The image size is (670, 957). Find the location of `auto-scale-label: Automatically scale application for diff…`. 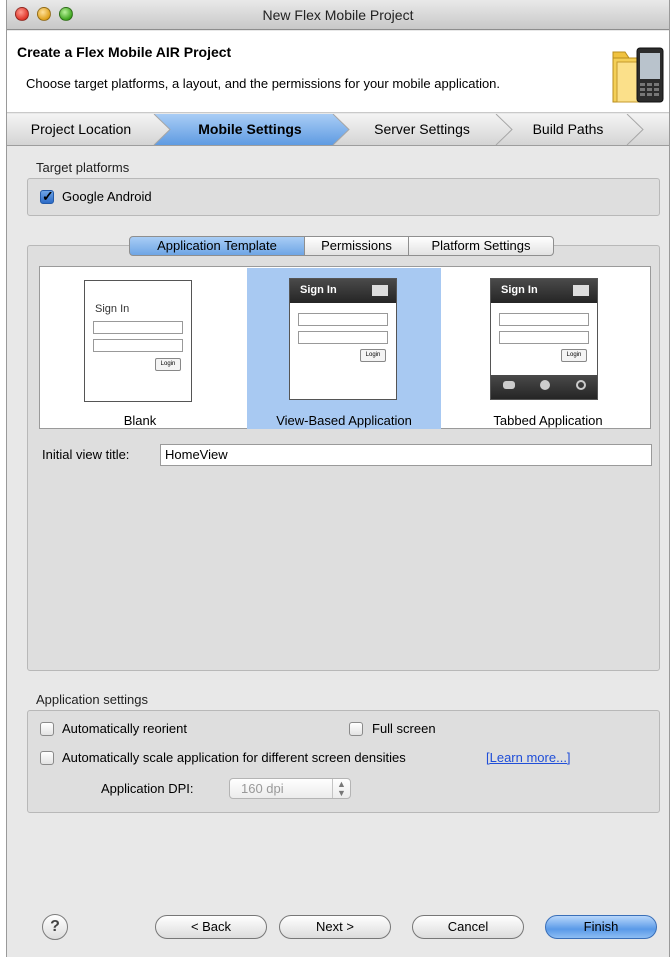

auto-scale-label: Automatically scale application for diff… is located at coordinates (234, 757).